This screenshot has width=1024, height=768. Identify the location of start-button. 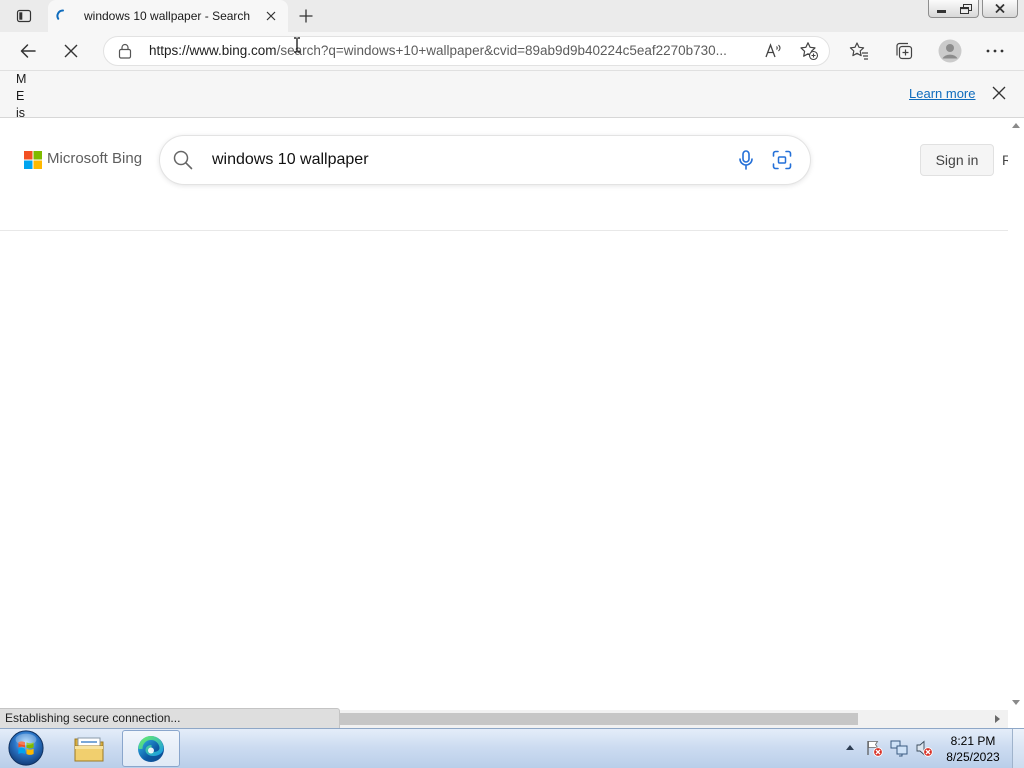
(26, 748).